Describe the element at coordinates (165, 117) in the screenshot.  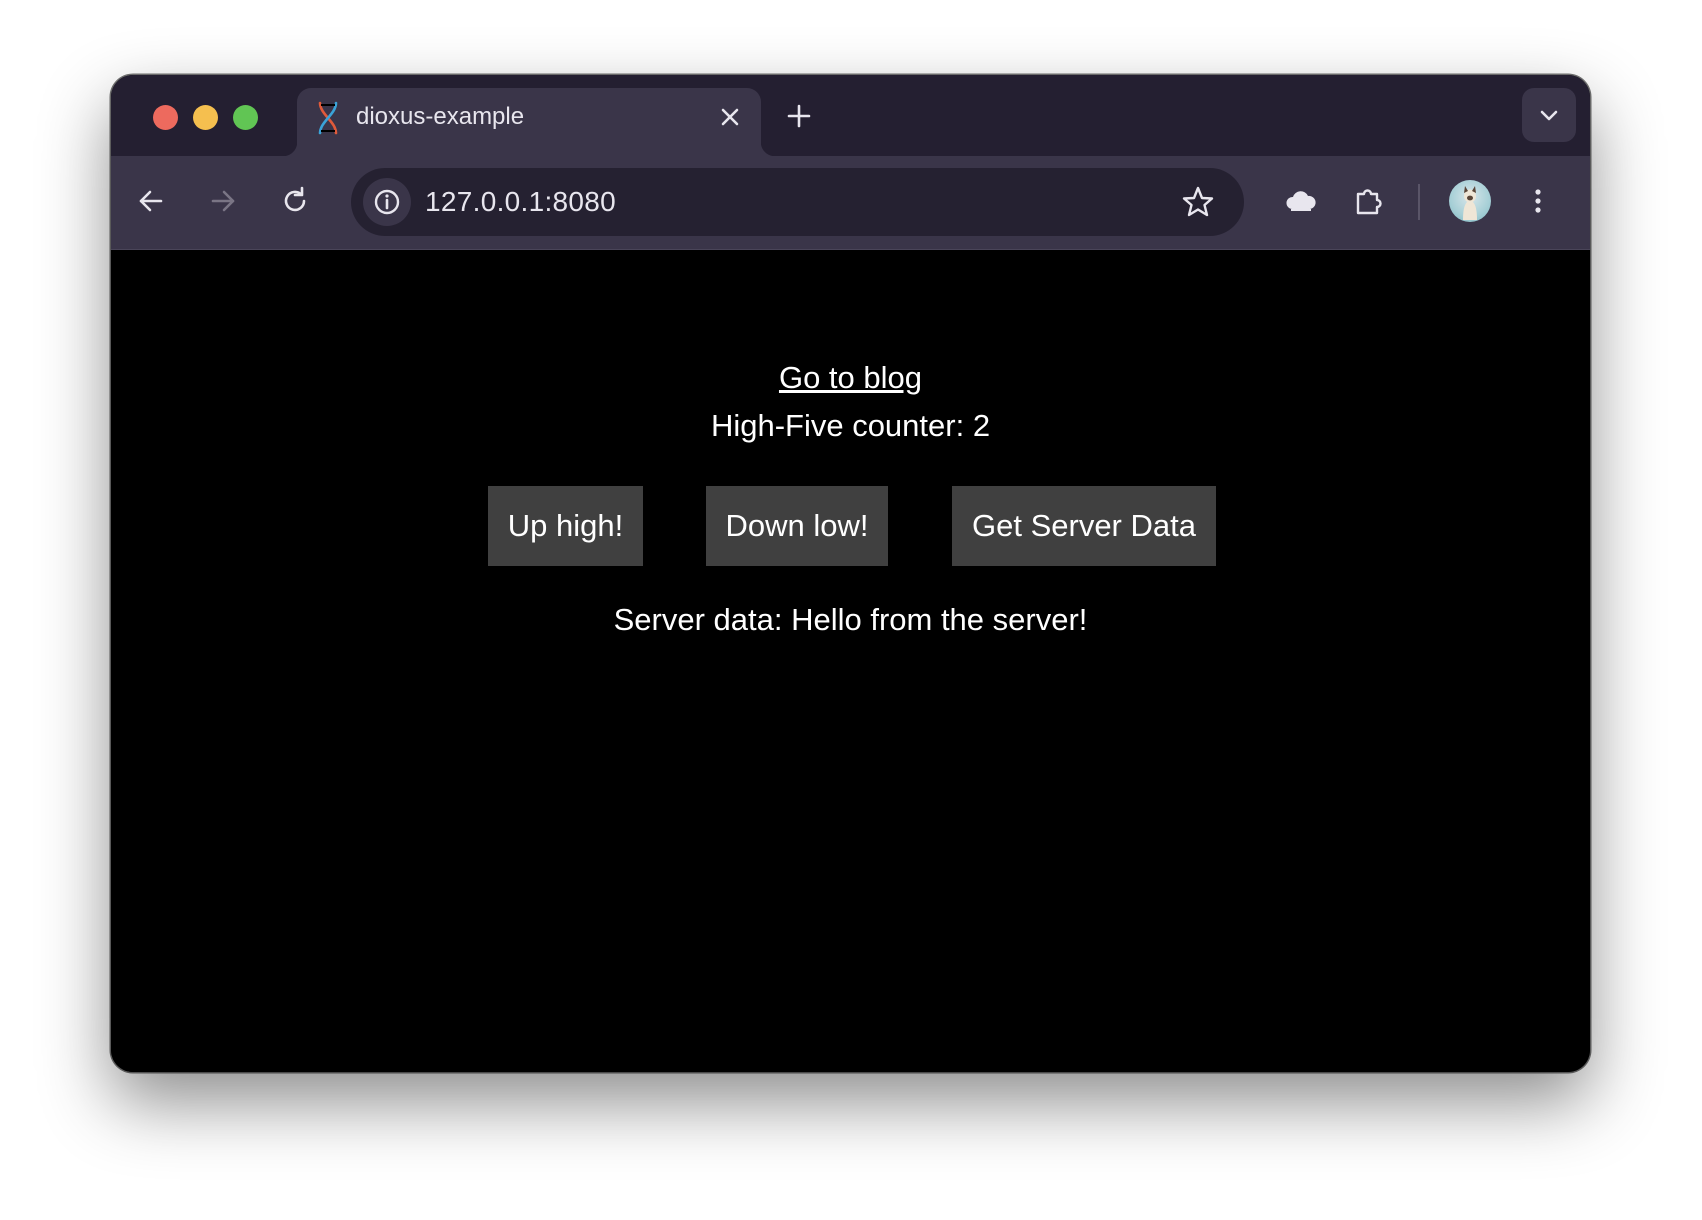
I see `close-window-icon` at that location.